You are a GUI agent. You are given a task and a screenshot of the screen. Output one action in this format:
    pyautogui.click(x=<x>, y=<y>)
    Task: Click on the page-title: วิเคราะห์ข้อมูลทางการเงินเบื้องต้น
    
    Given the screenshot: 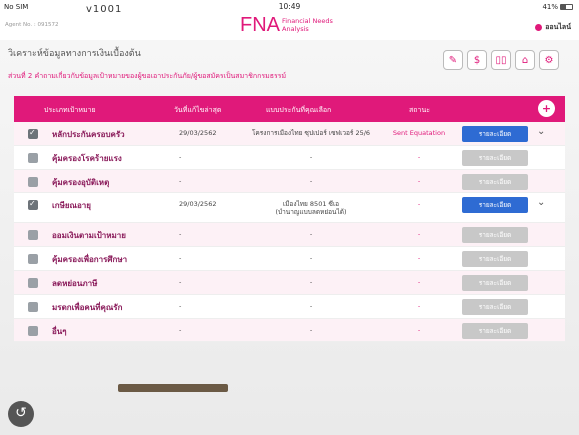 What is the action you would take?
    pyautogui.click(x=74, y=54)
    